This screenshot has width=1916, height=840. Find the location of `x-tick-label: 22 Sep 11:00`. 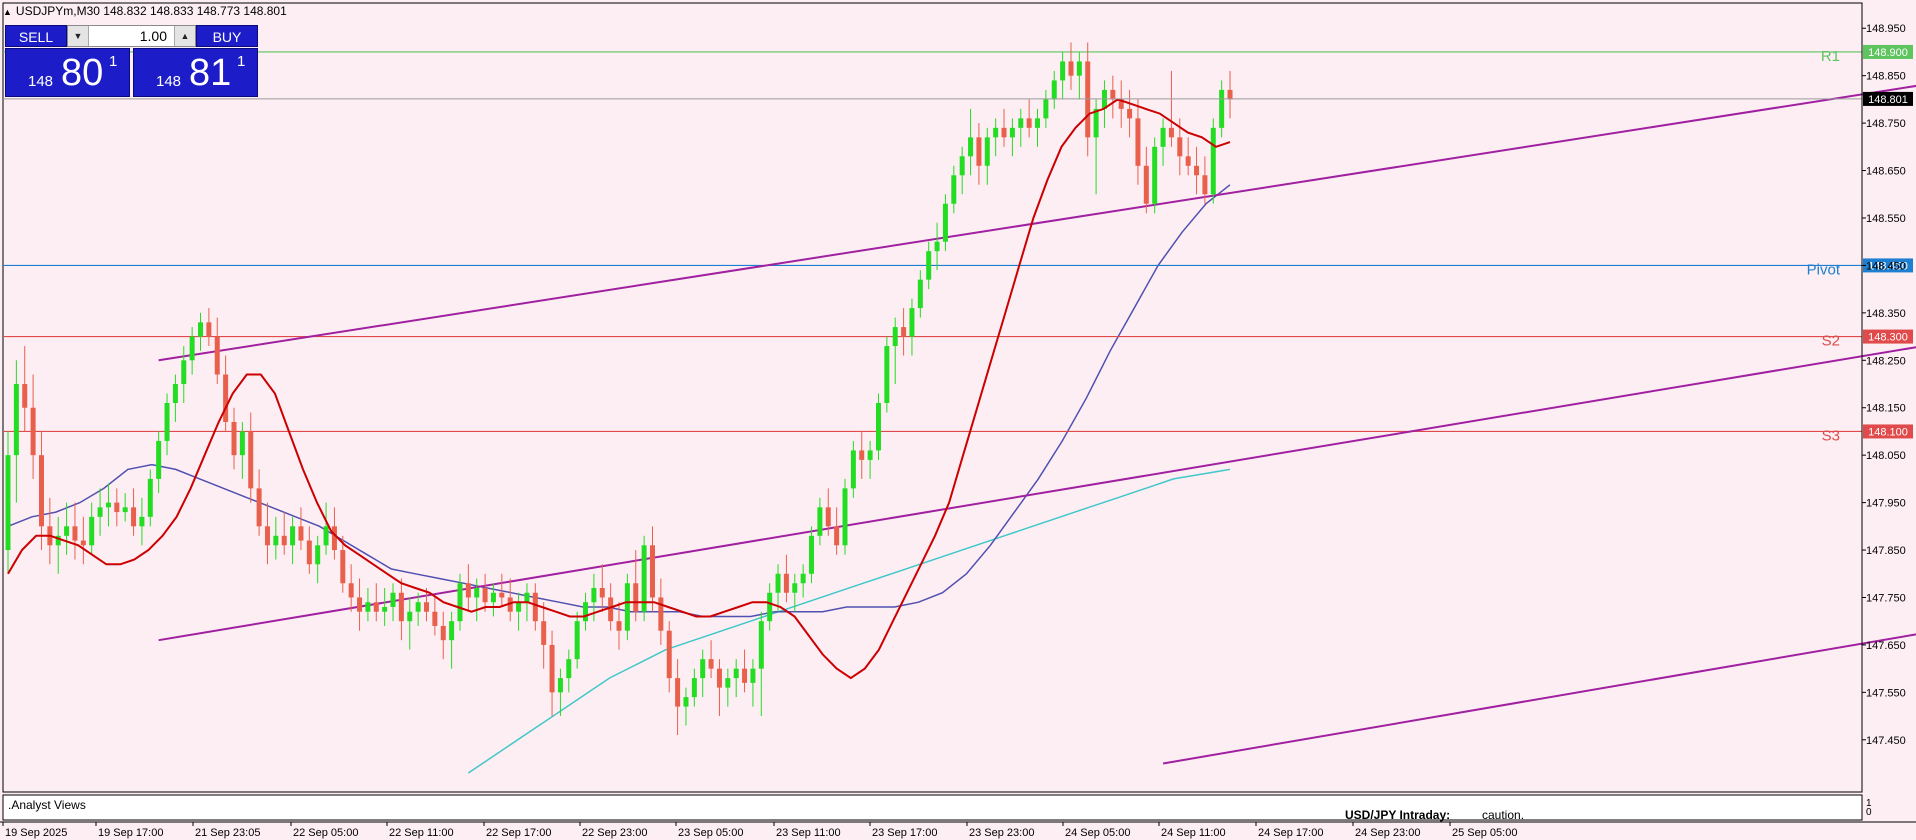

x-tick-label: 22 Sep 11:00 is located at coordinates (421, 833).